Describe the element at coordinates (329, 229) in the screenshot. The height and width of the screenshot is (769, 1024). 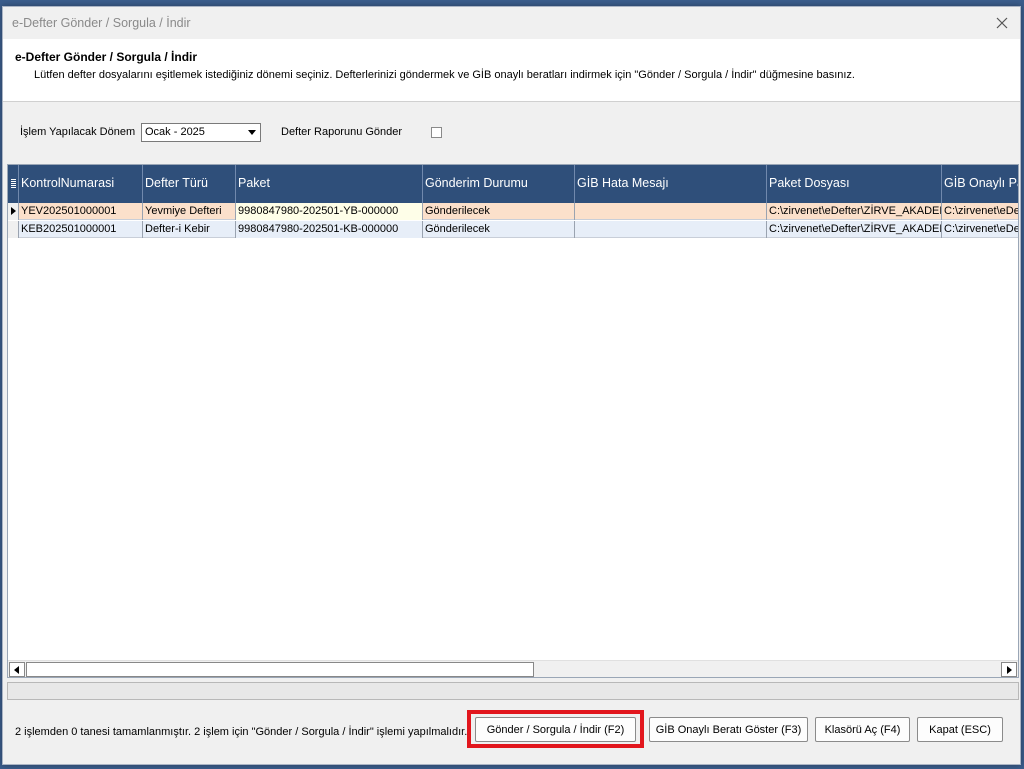
I see `table-cell: 9980847980-202501-KB-000000` at that location.